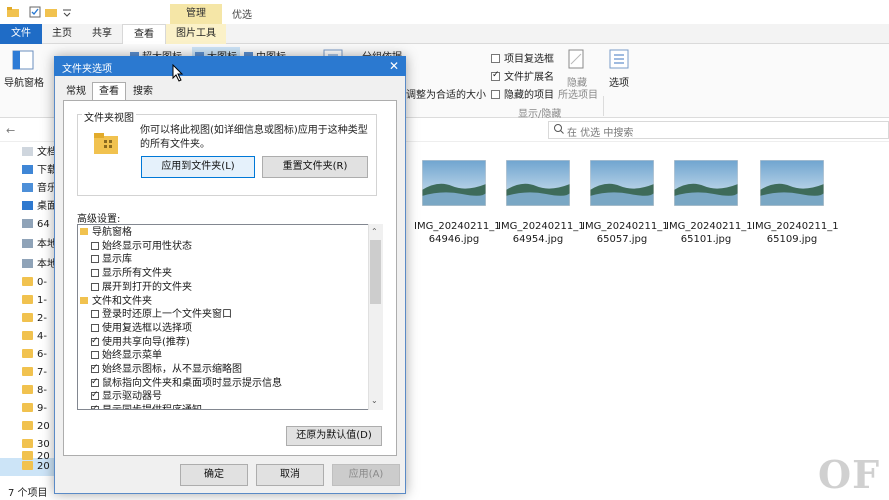 The image size is (889, 500). Describe the element at coordinates (375, 272) in the screenshot. I see `scrollbar-thumb` at that location.